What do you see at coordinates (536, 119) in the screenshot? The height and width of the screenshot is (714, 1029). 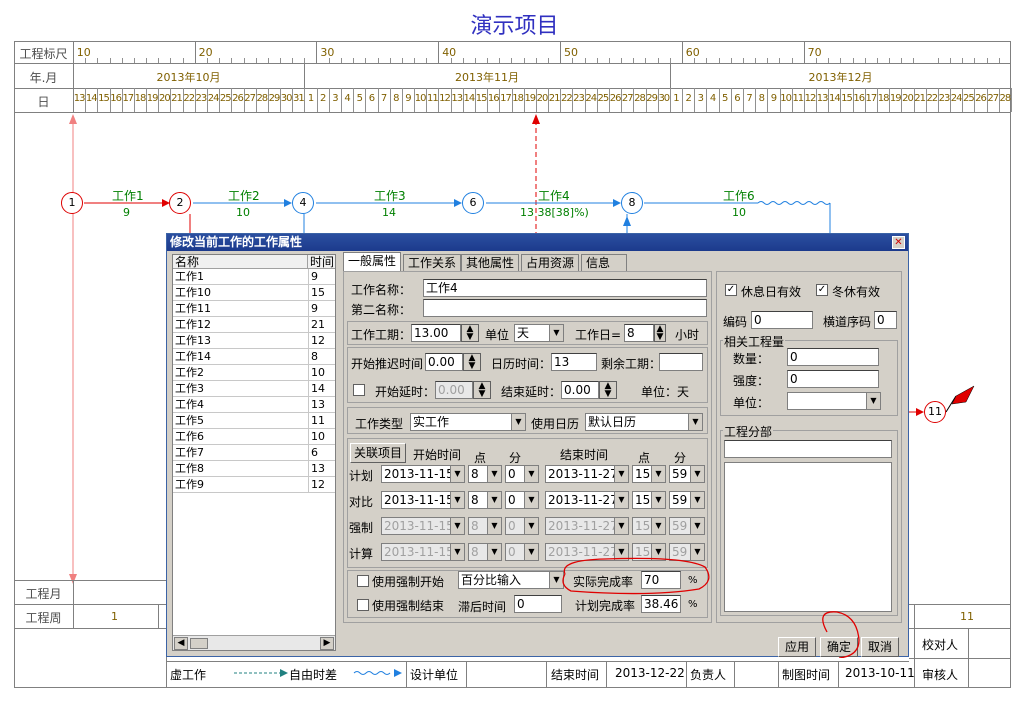 I see `today-arrow` at bounding box center [536, 119].